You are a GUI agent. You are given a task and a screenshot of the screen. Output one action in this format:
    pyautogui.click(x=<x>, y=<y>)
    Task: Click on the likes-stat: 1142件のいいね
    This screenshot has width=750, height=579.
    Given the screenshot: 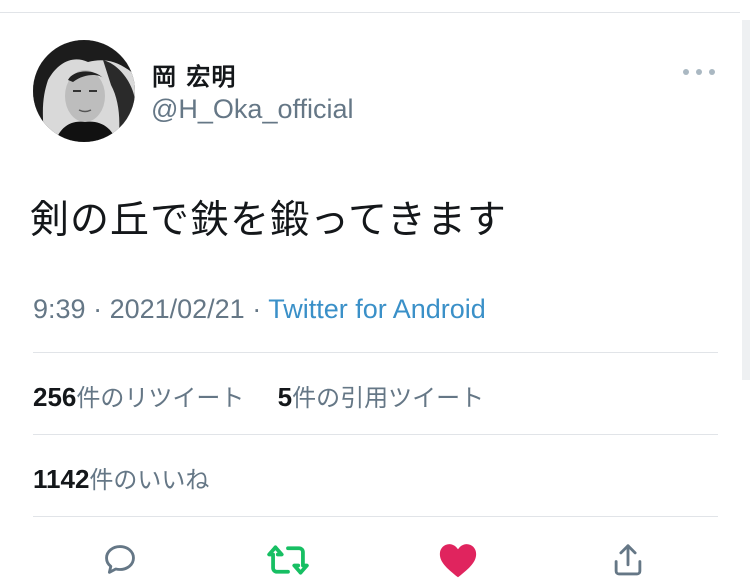 What is the action you would take?
    pyautogui.click(x=121, y=477)
    